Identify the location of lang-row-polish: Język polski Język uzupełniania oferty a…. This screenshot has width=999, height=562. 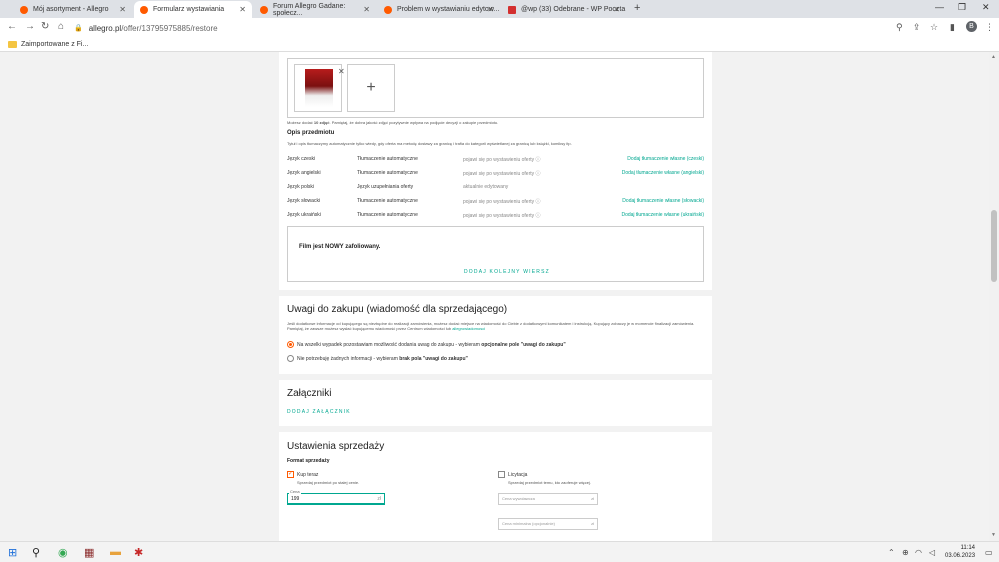
(495, 187).